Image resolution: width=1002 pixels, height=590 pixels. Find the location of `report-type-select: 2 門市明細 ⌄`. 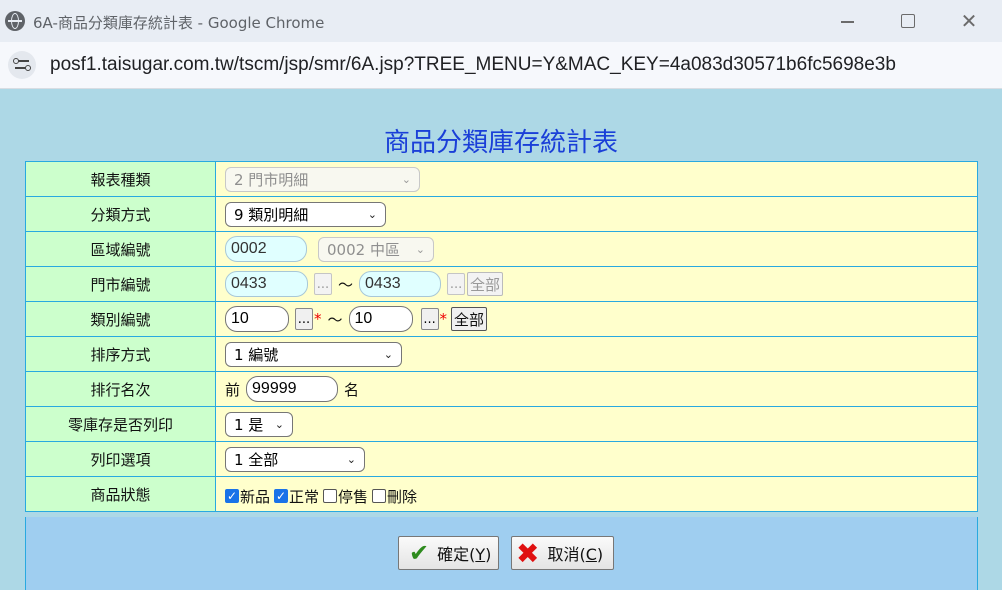

report-type-select: 2 門市明細 ⌄ is located at coordinates (322, 179).